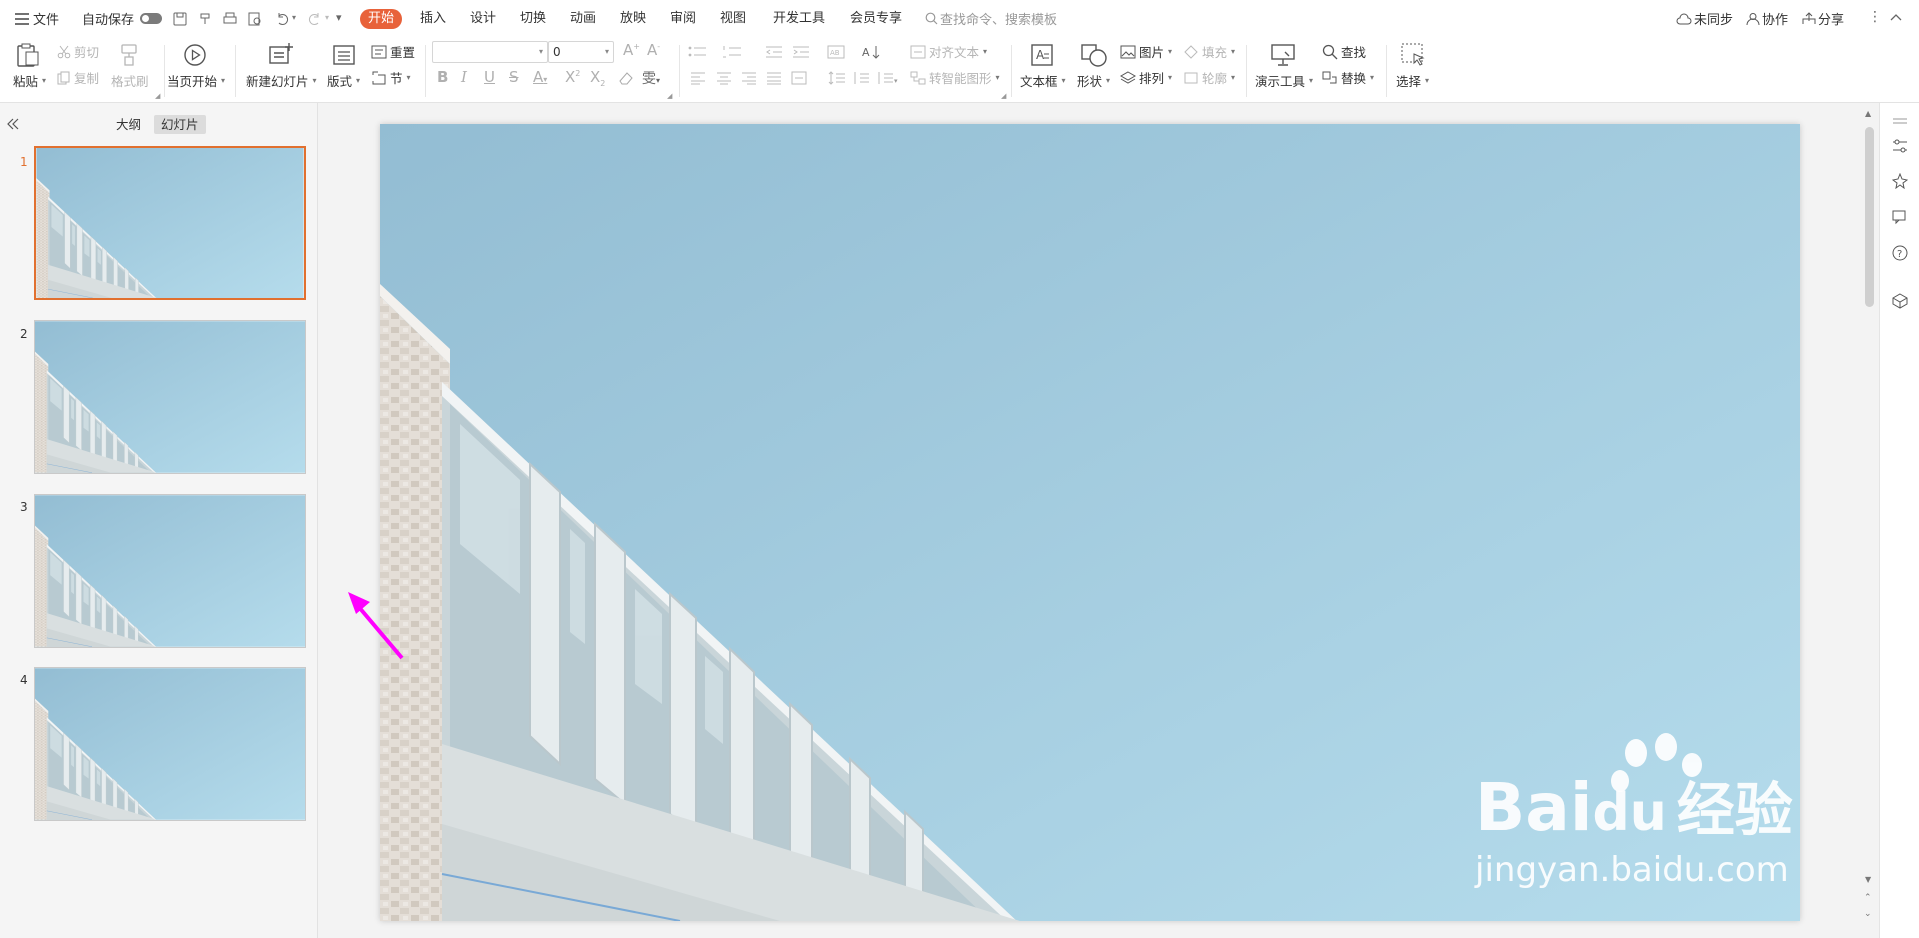  I want to click on more-options-icon: ⋮, so click(1875, 17).